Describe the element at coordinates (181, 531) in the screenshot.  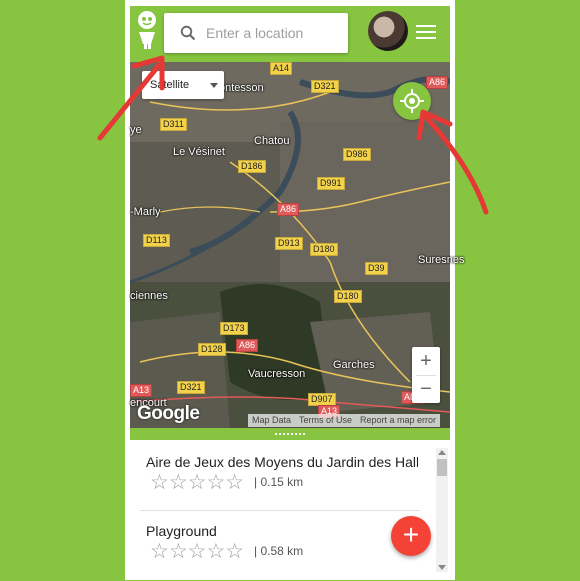
I see `place-name: Playground` at that location.